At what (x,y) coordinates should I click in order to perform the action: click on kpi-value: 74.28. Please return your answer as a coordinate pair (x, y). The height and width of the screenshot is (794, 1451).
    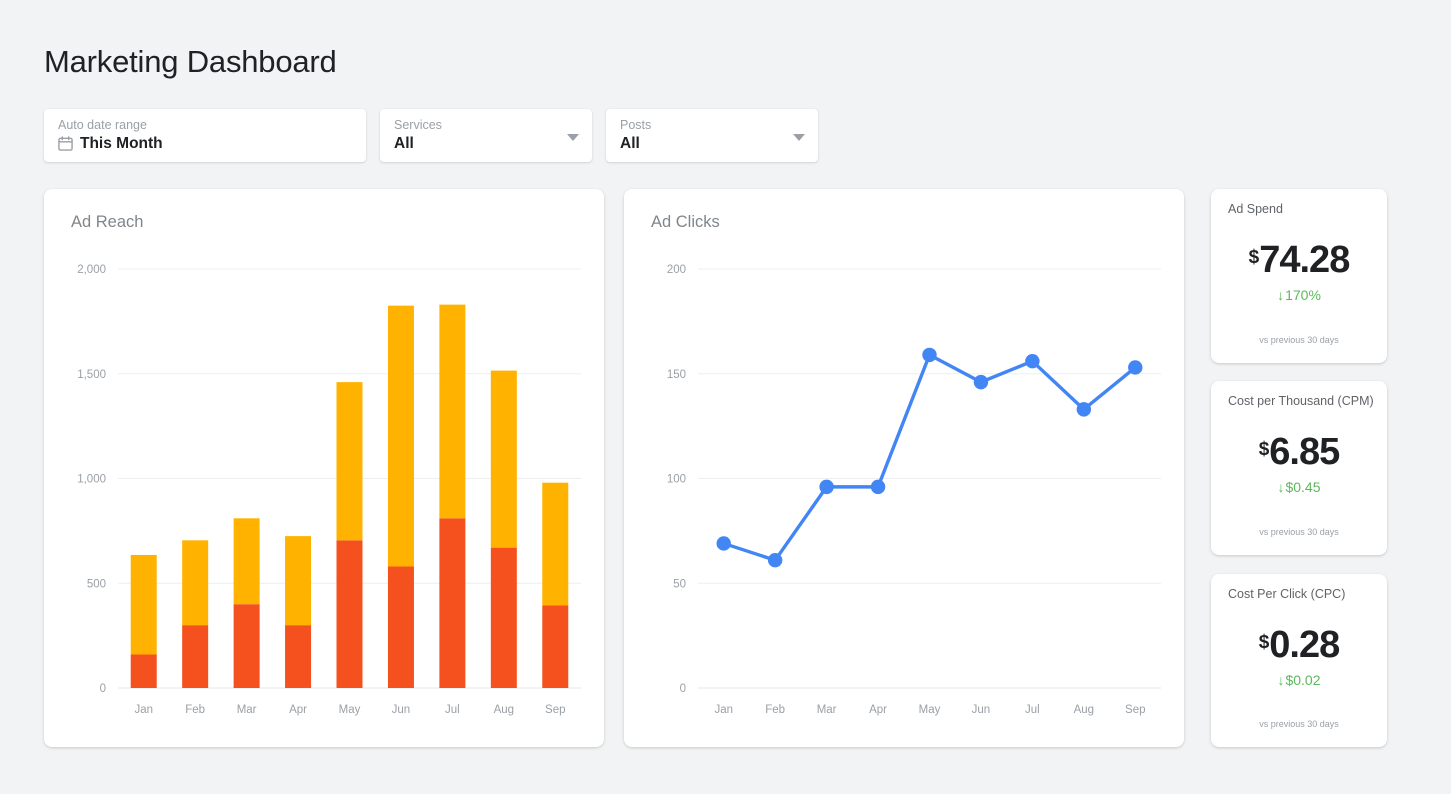
    Looking at the image, I should click on (1304, 260).